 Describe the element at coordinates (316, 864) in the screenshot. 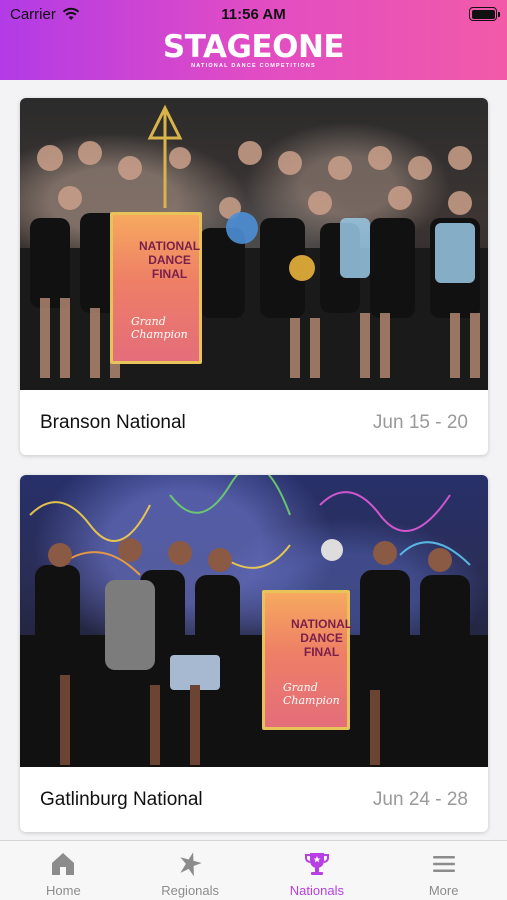

I see `trophy-icon` at that location.